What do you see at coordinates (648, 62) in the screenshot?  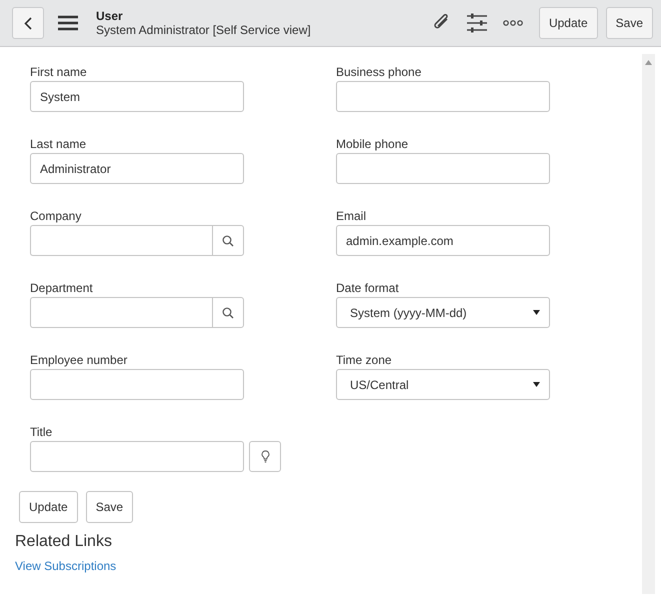 I see `scroll-up-icon` at bounding box center [648, 62].